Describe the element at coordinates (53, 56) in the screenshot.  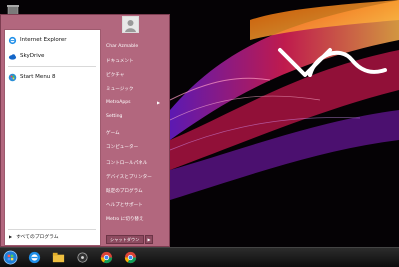
I see `pinned-skydrive: SkyDrive` at that location.